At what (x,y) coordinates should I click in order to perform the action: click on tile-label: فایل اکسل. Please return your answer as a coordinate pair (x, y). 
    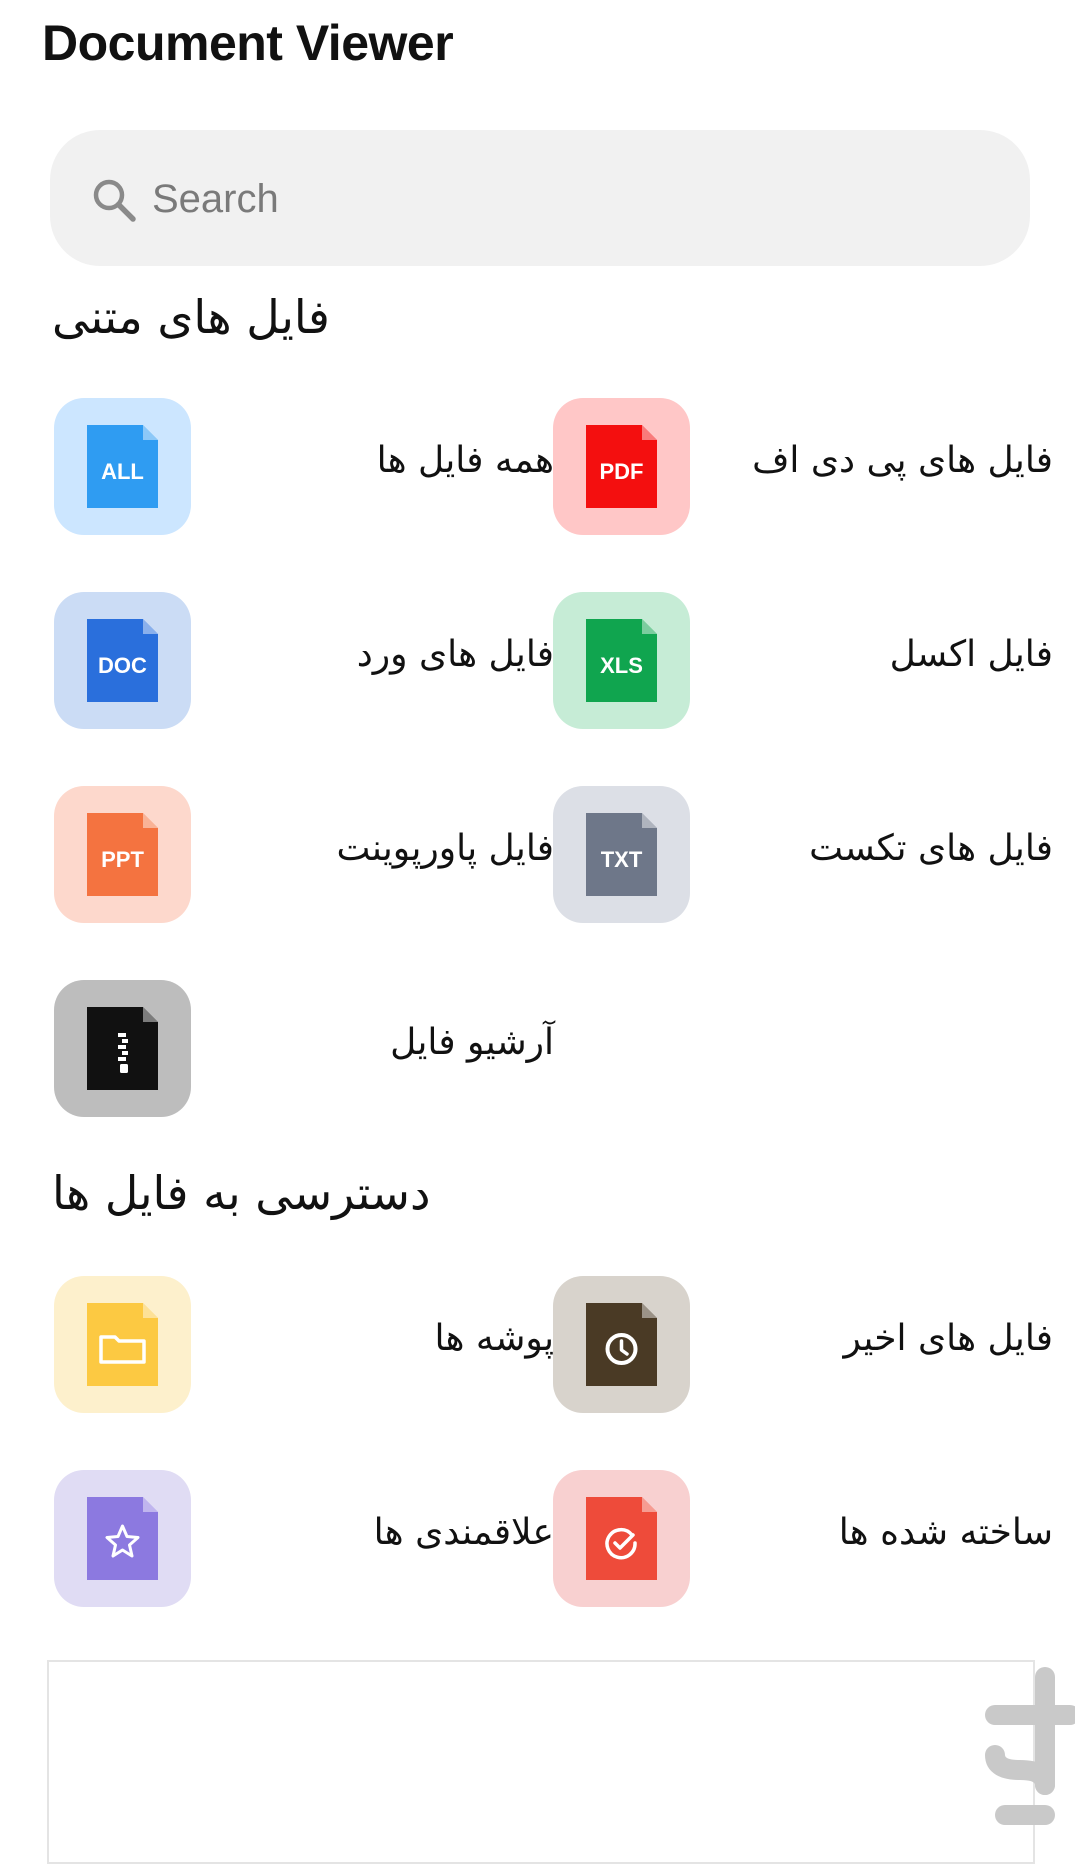
    Looking at the image, I should click on (971, 654).